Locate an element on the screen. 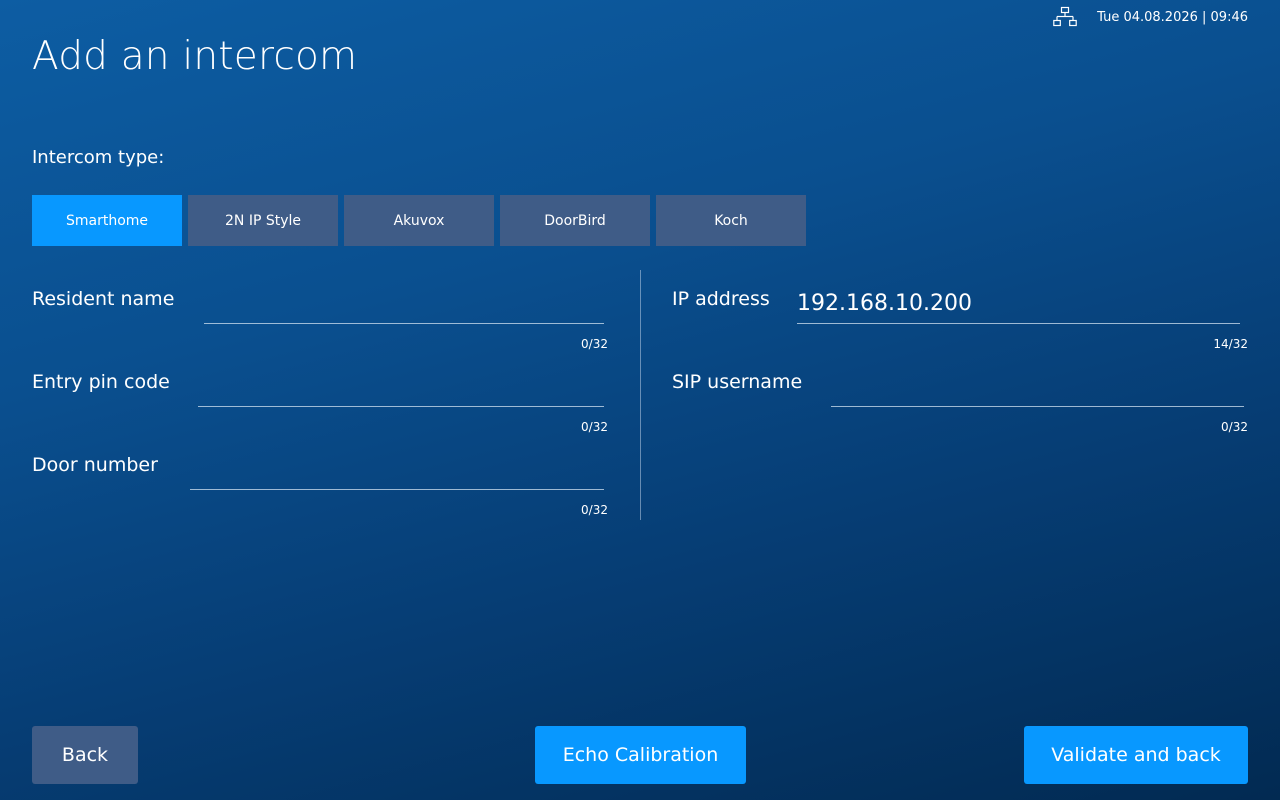 The height and width of the screenshot is (800, 1280). datetime: Tue 04.08.2026 | 09:46 is located at coordinates (1172, 17).